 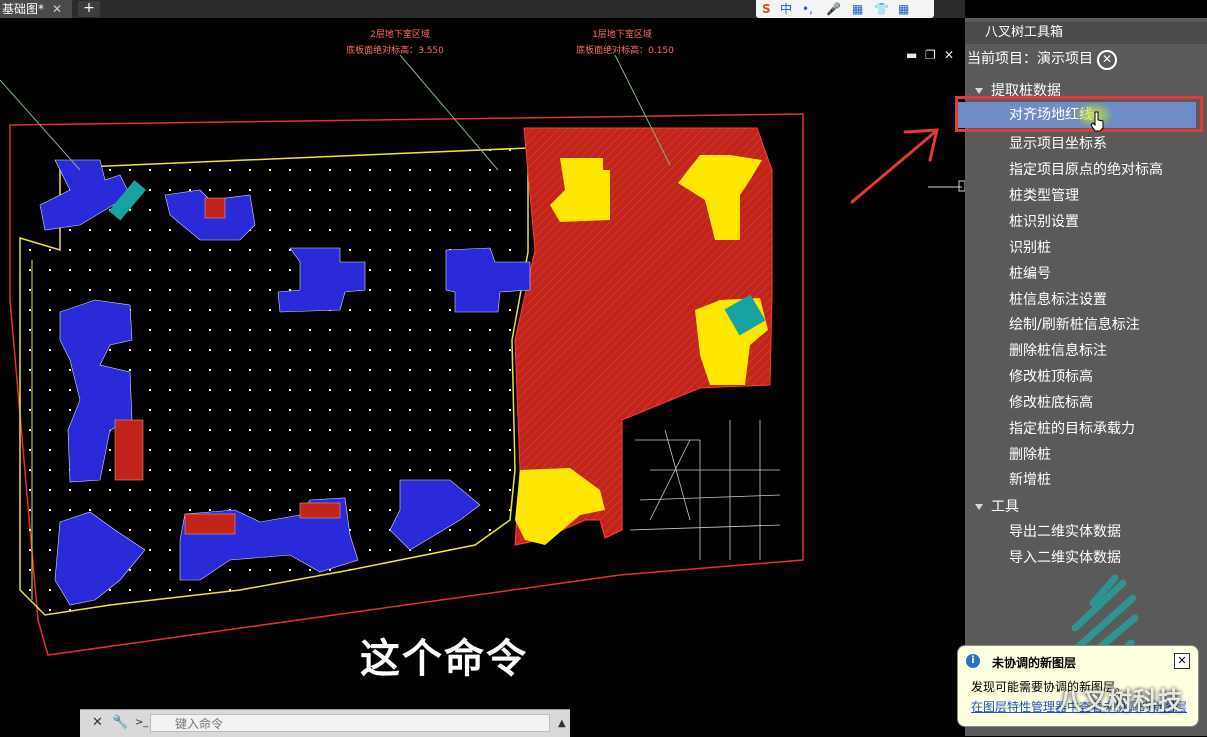 I want to click on current-project-row: 当前项目： 演示项目 ✕, so click(x=1086, y=59).